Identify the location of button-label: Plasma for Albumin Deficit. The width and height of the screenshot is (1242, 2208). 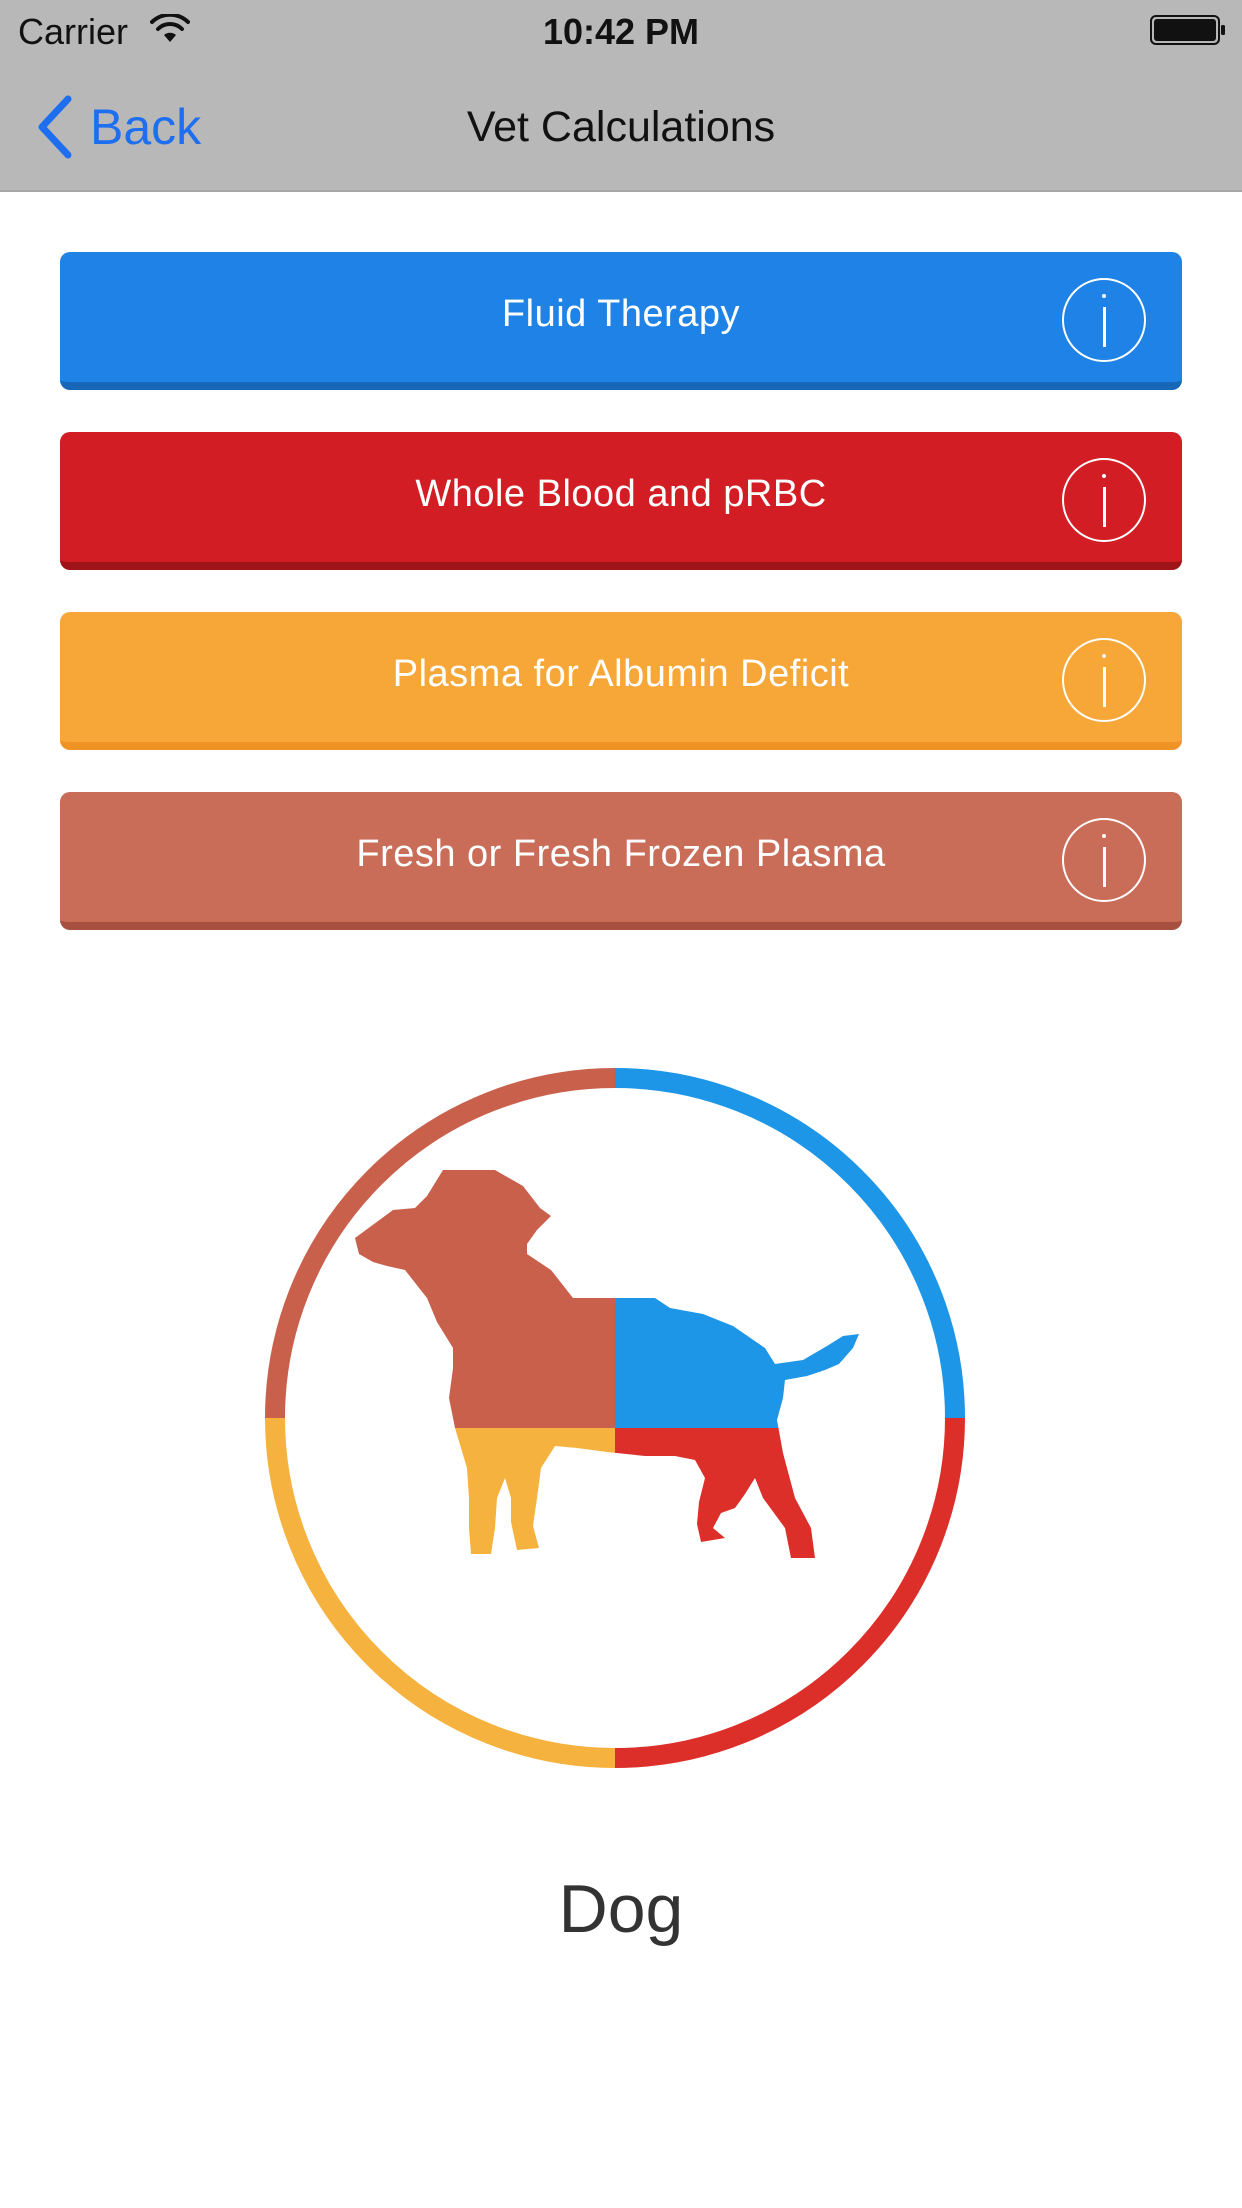
(621, 673).